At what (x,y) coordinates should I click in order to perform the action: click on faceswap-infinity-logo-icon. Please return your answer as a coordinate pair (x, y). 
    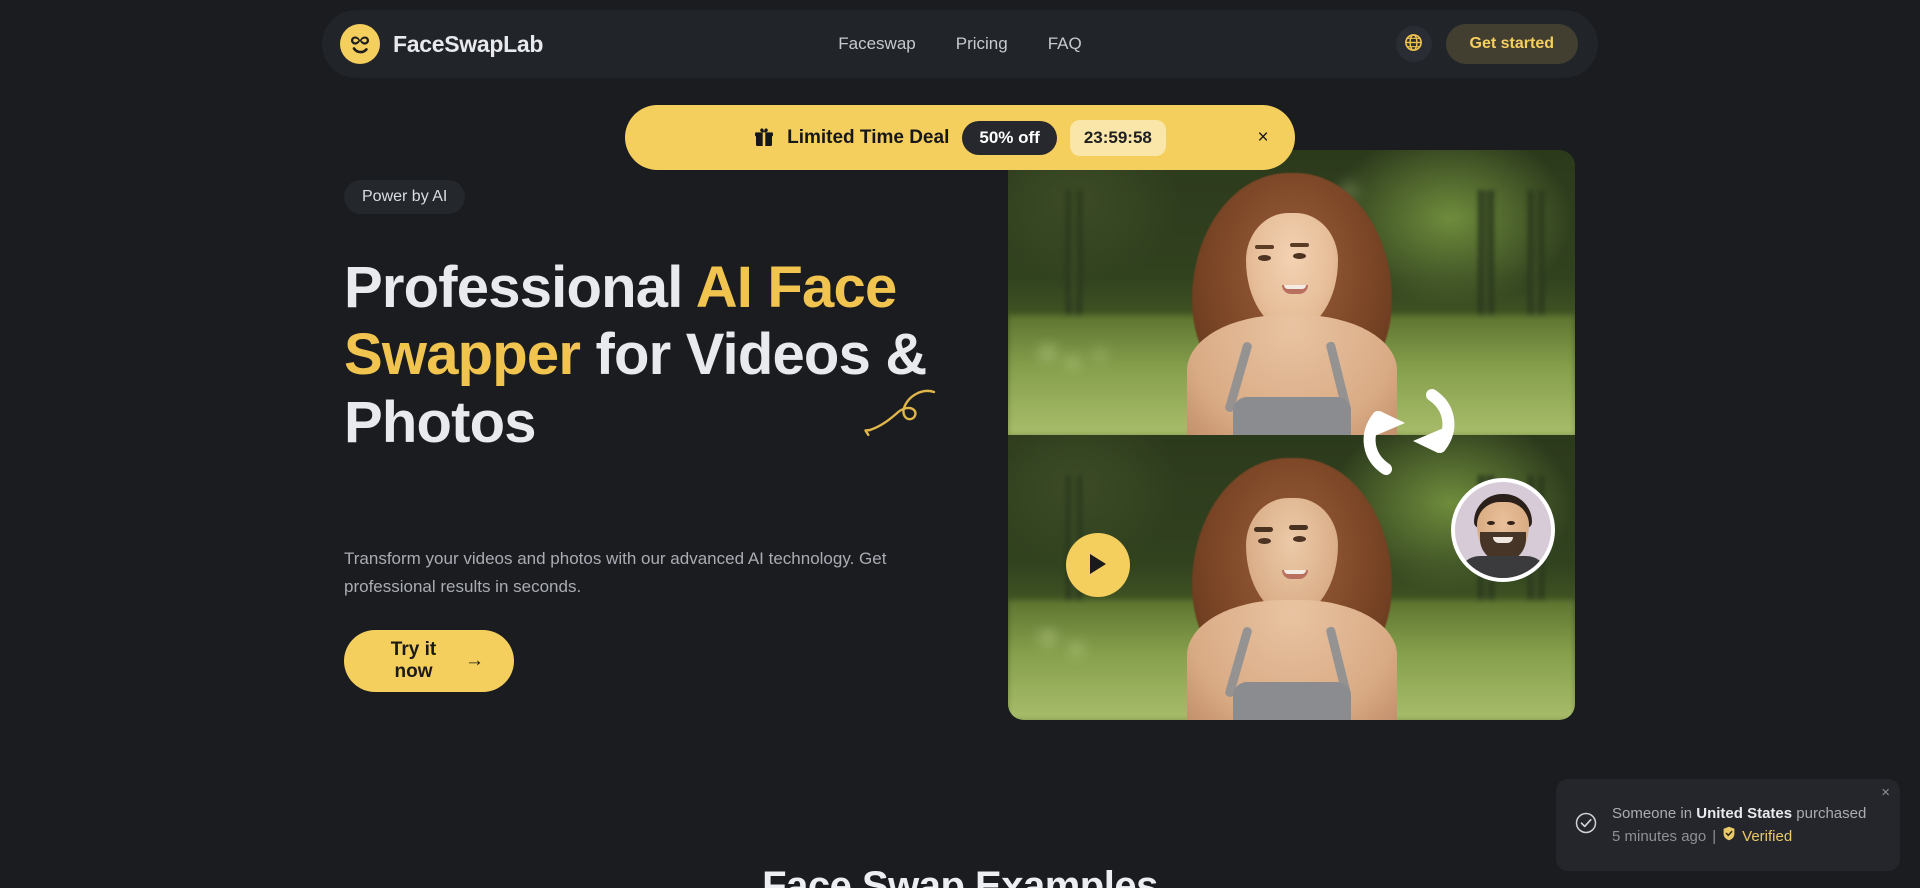
    Looking at the image, I should click on (360, 44).